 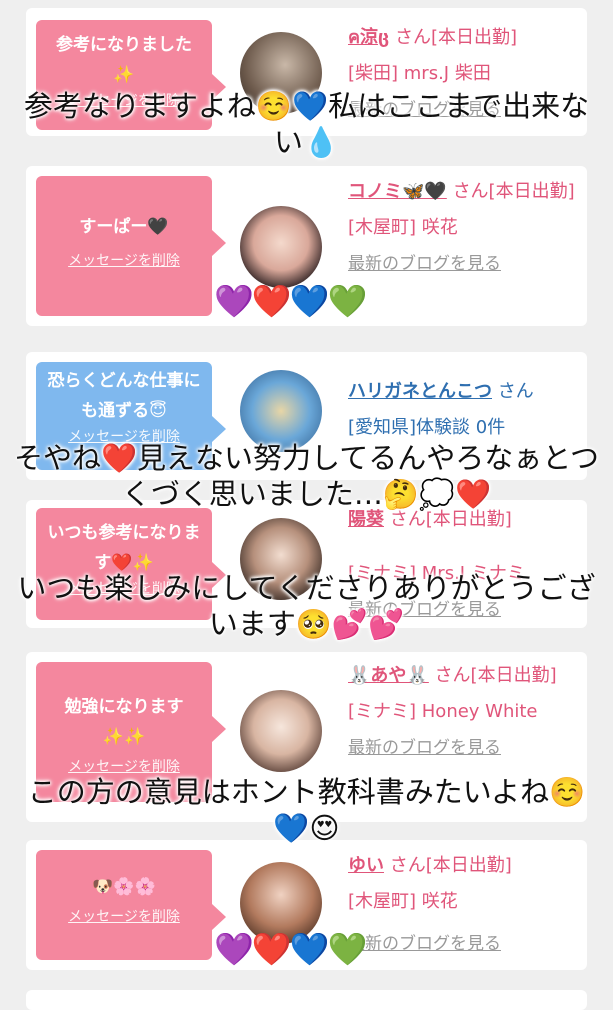 What do you see at coordinates (306, 124) in the screenshot?
I see `overlay-caption: 参考なりますよね☺️💙私はここまで出来ない💧` at bounding box center [306, 124].